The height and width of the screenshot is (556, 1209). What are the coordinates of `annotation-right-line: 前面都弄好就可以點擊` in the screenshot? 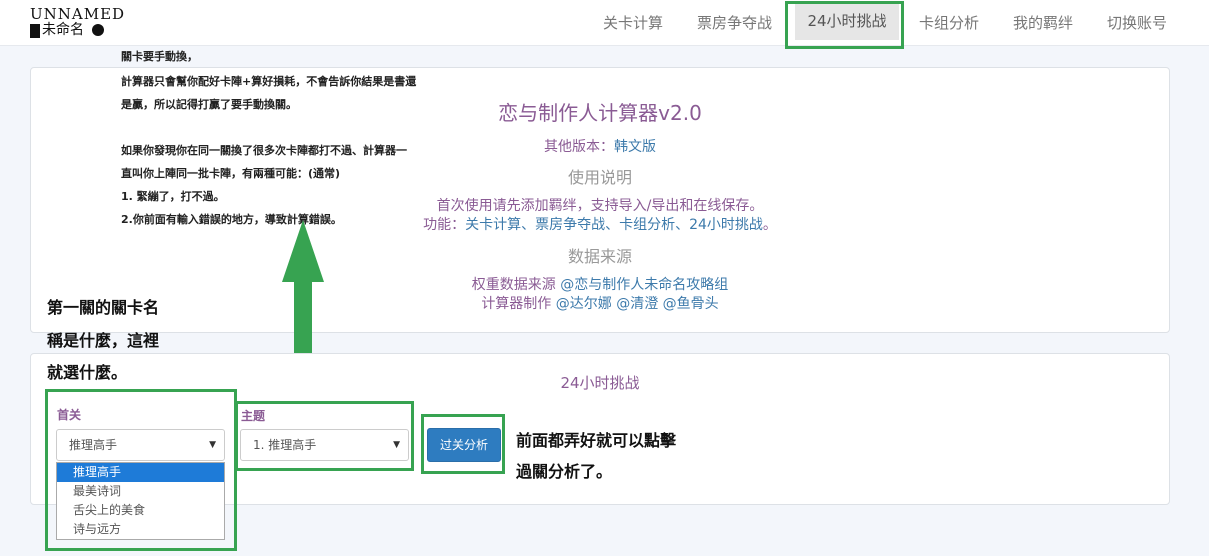 It's located at (596, 440).